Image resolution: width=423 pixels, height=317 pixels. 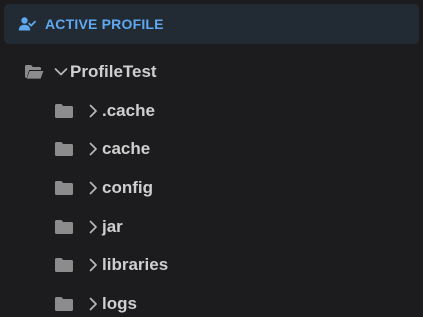 I want to click on tree-item-label: config, so click(x=127, y=188).